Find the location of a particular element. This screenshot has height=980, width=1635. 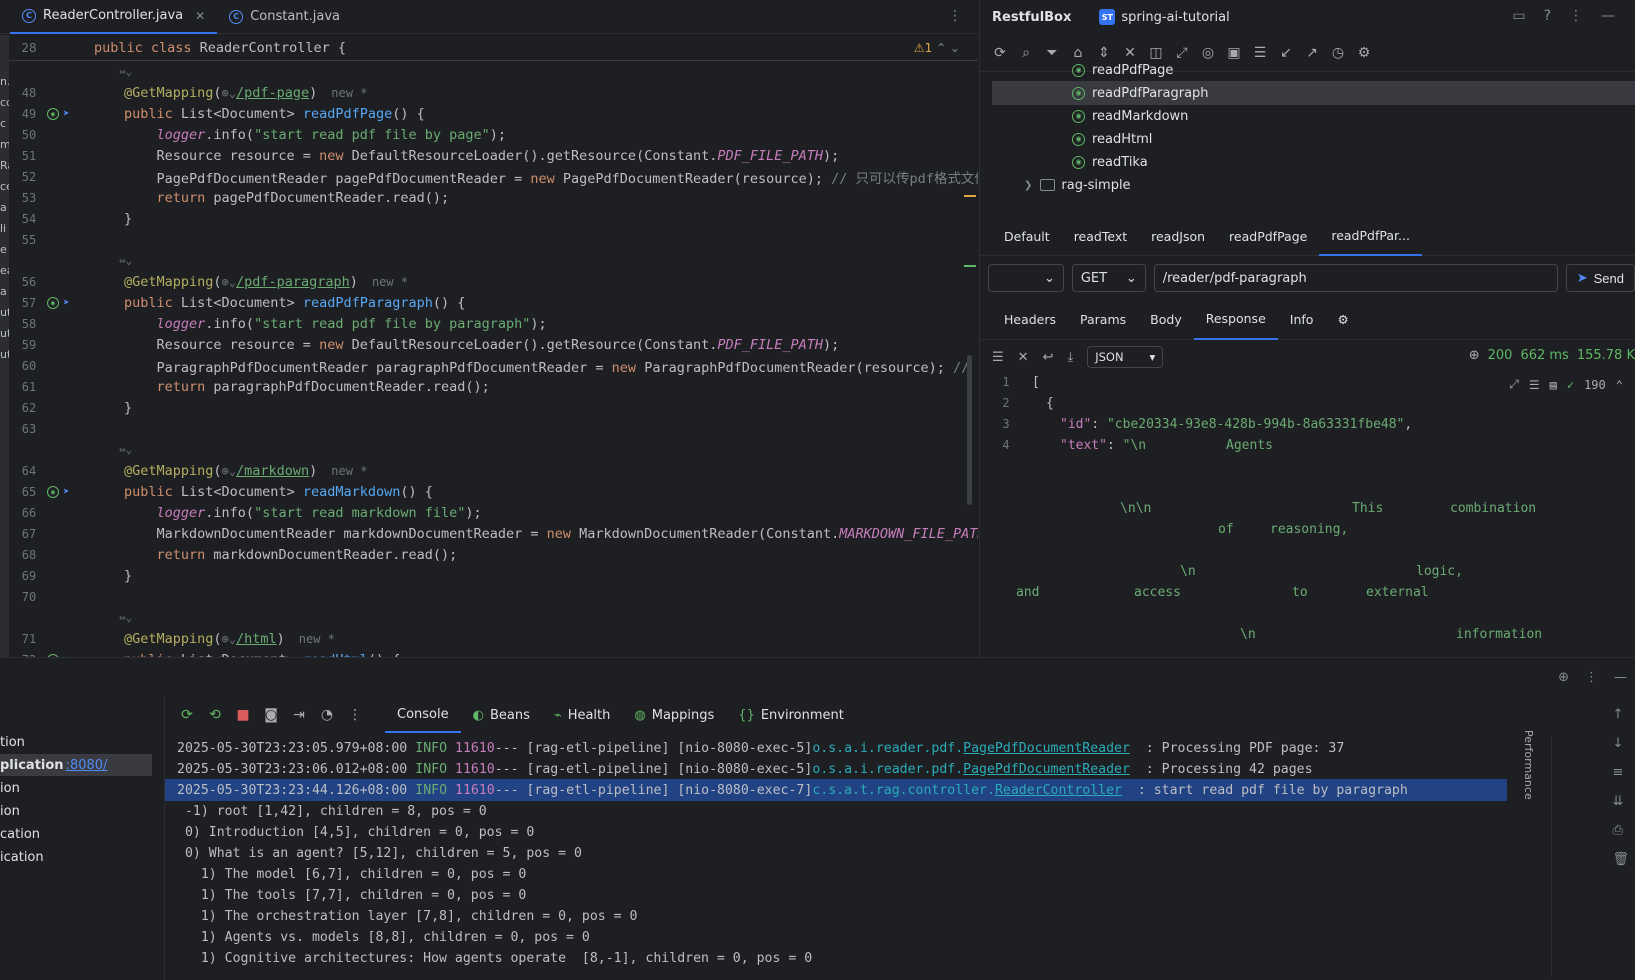

tab-reader-controller: C ReaderController.java ✕ is located at coordinates (114, 17).